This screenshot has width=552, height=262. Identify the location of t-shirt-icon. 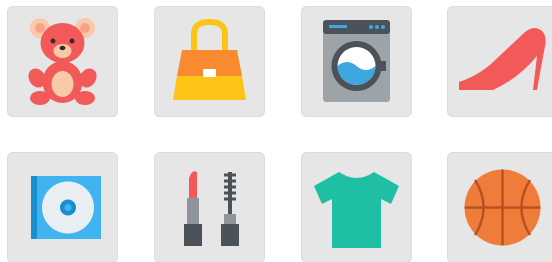
(356, 210).